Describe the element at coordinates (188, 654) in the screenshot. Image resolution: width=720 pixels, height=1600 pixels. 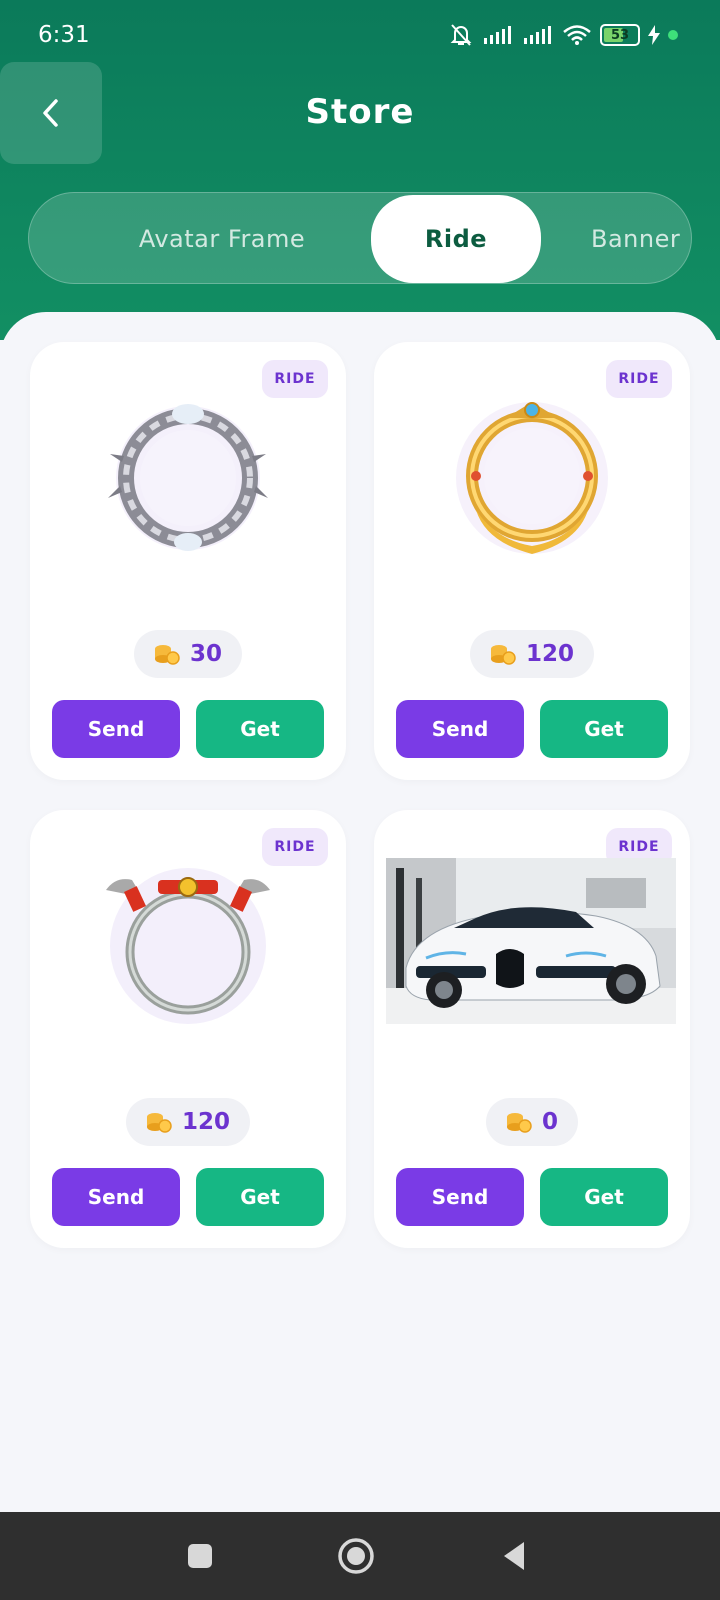
I see `price-tag: 30` at that location.